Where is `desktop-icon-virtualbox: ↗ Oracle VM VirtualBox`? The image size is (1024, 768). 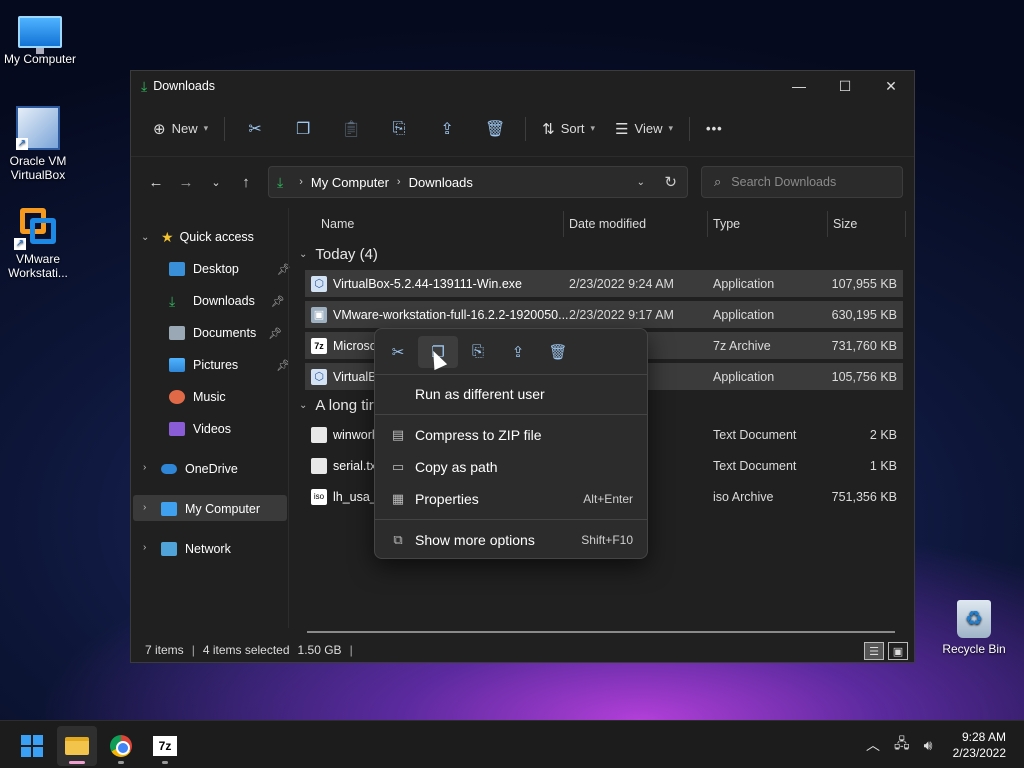
desktop-icon-virtualbox: ↗ Oracle VM VirtualBox is located at coordinates (39, 144).